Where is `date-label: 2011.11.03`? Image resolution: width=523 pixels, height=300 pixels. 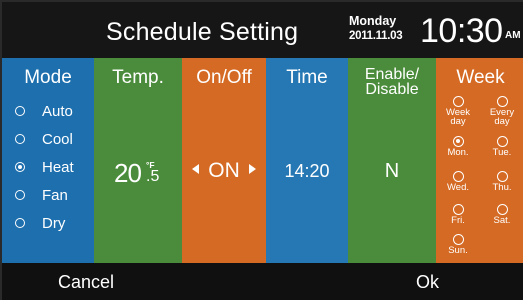 date-label: 2011.11.03 is located at coordinates (376, 35).